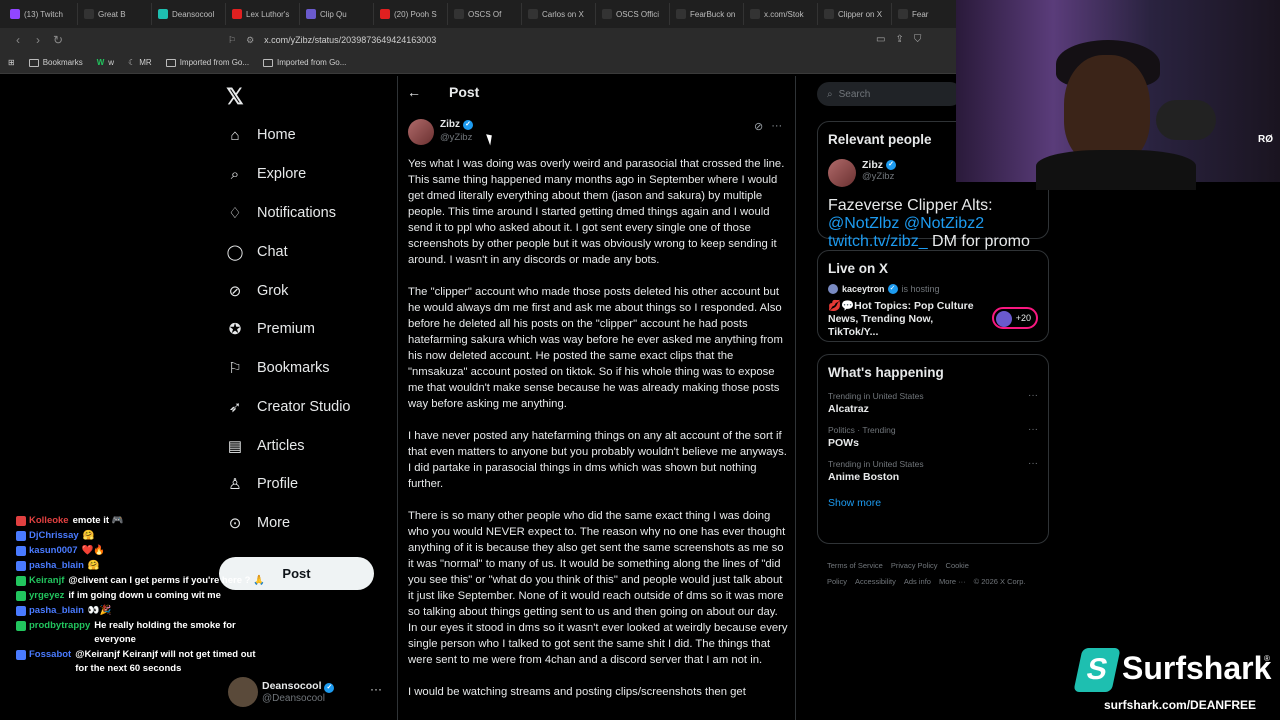 This screenshot has height=720, width=1280. I want to click on chat-message: yrgeyez if im going down u coming wit me, so click(141, 596).